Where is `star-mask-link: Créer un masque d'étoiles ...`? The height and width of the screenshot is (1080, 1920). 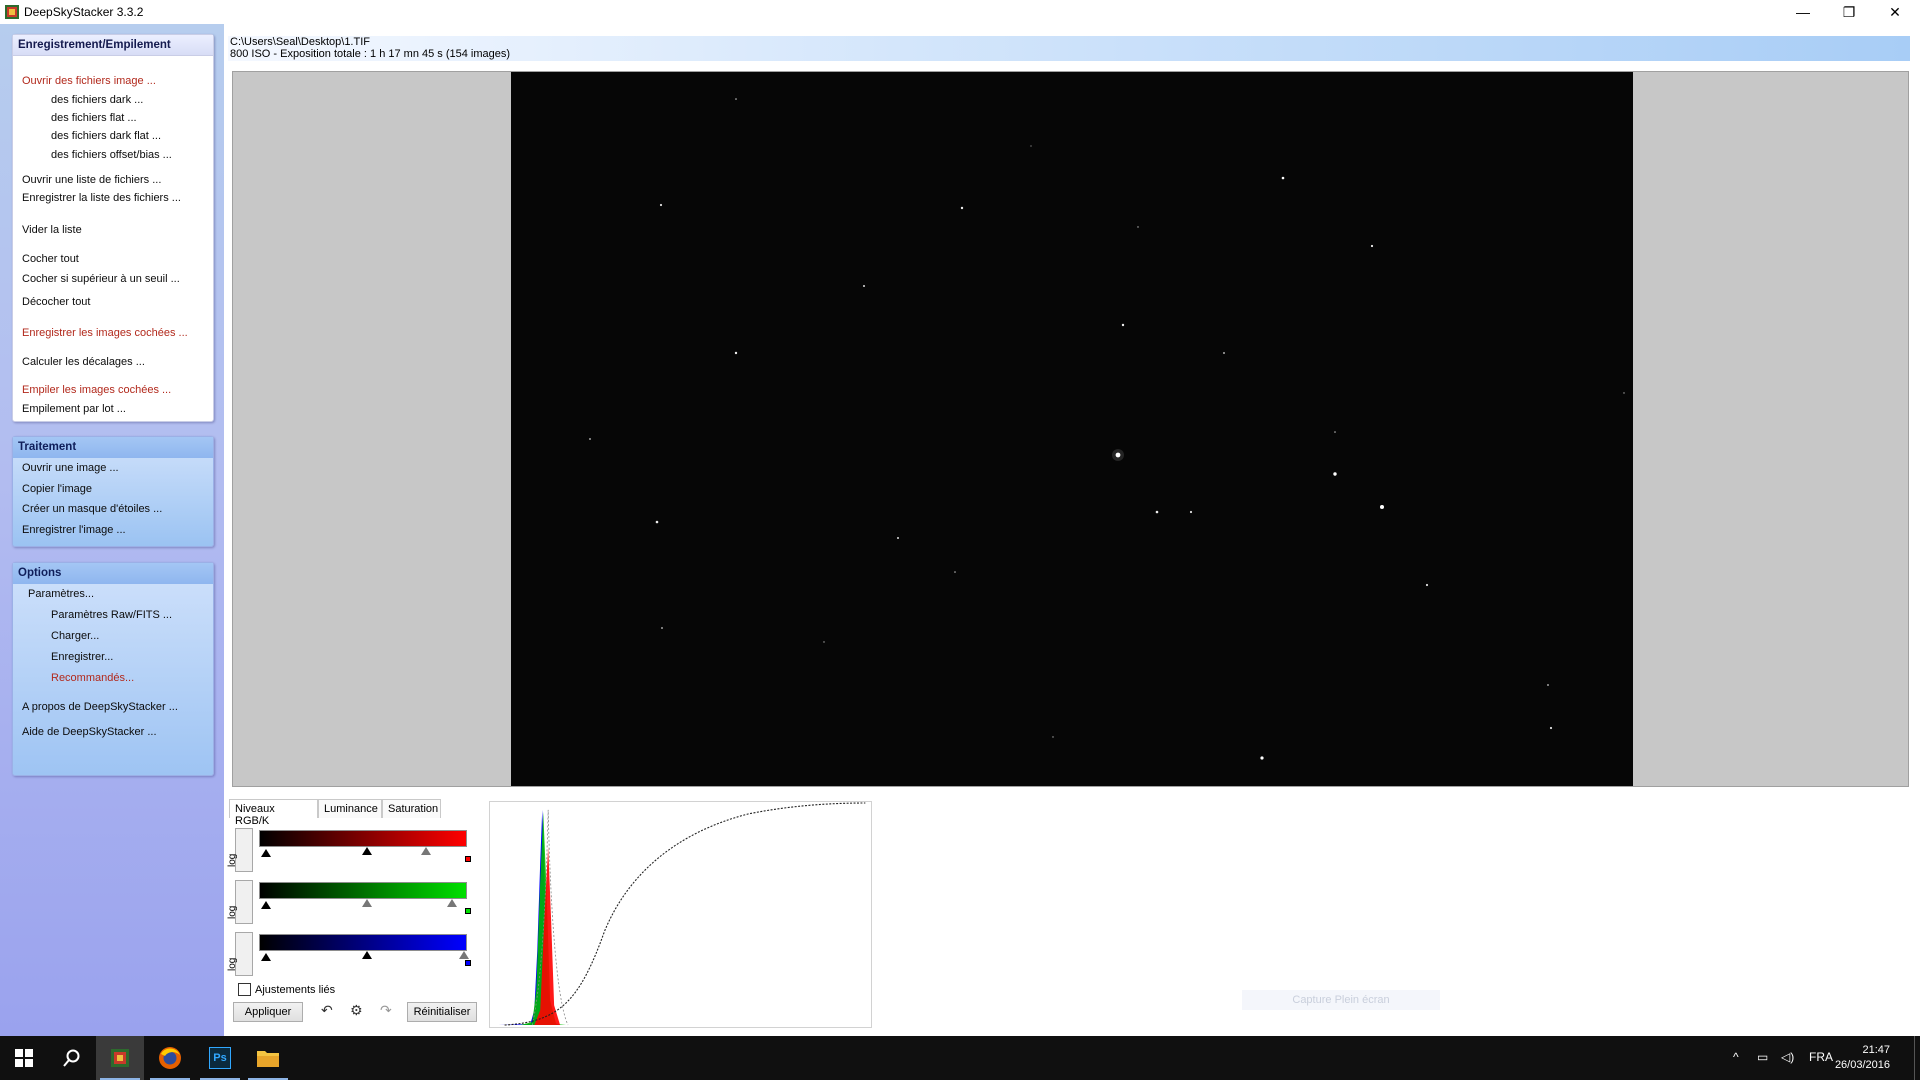
star-mask-link: Créer un masque d'étoiles ... is located at coordinates (92, 509).